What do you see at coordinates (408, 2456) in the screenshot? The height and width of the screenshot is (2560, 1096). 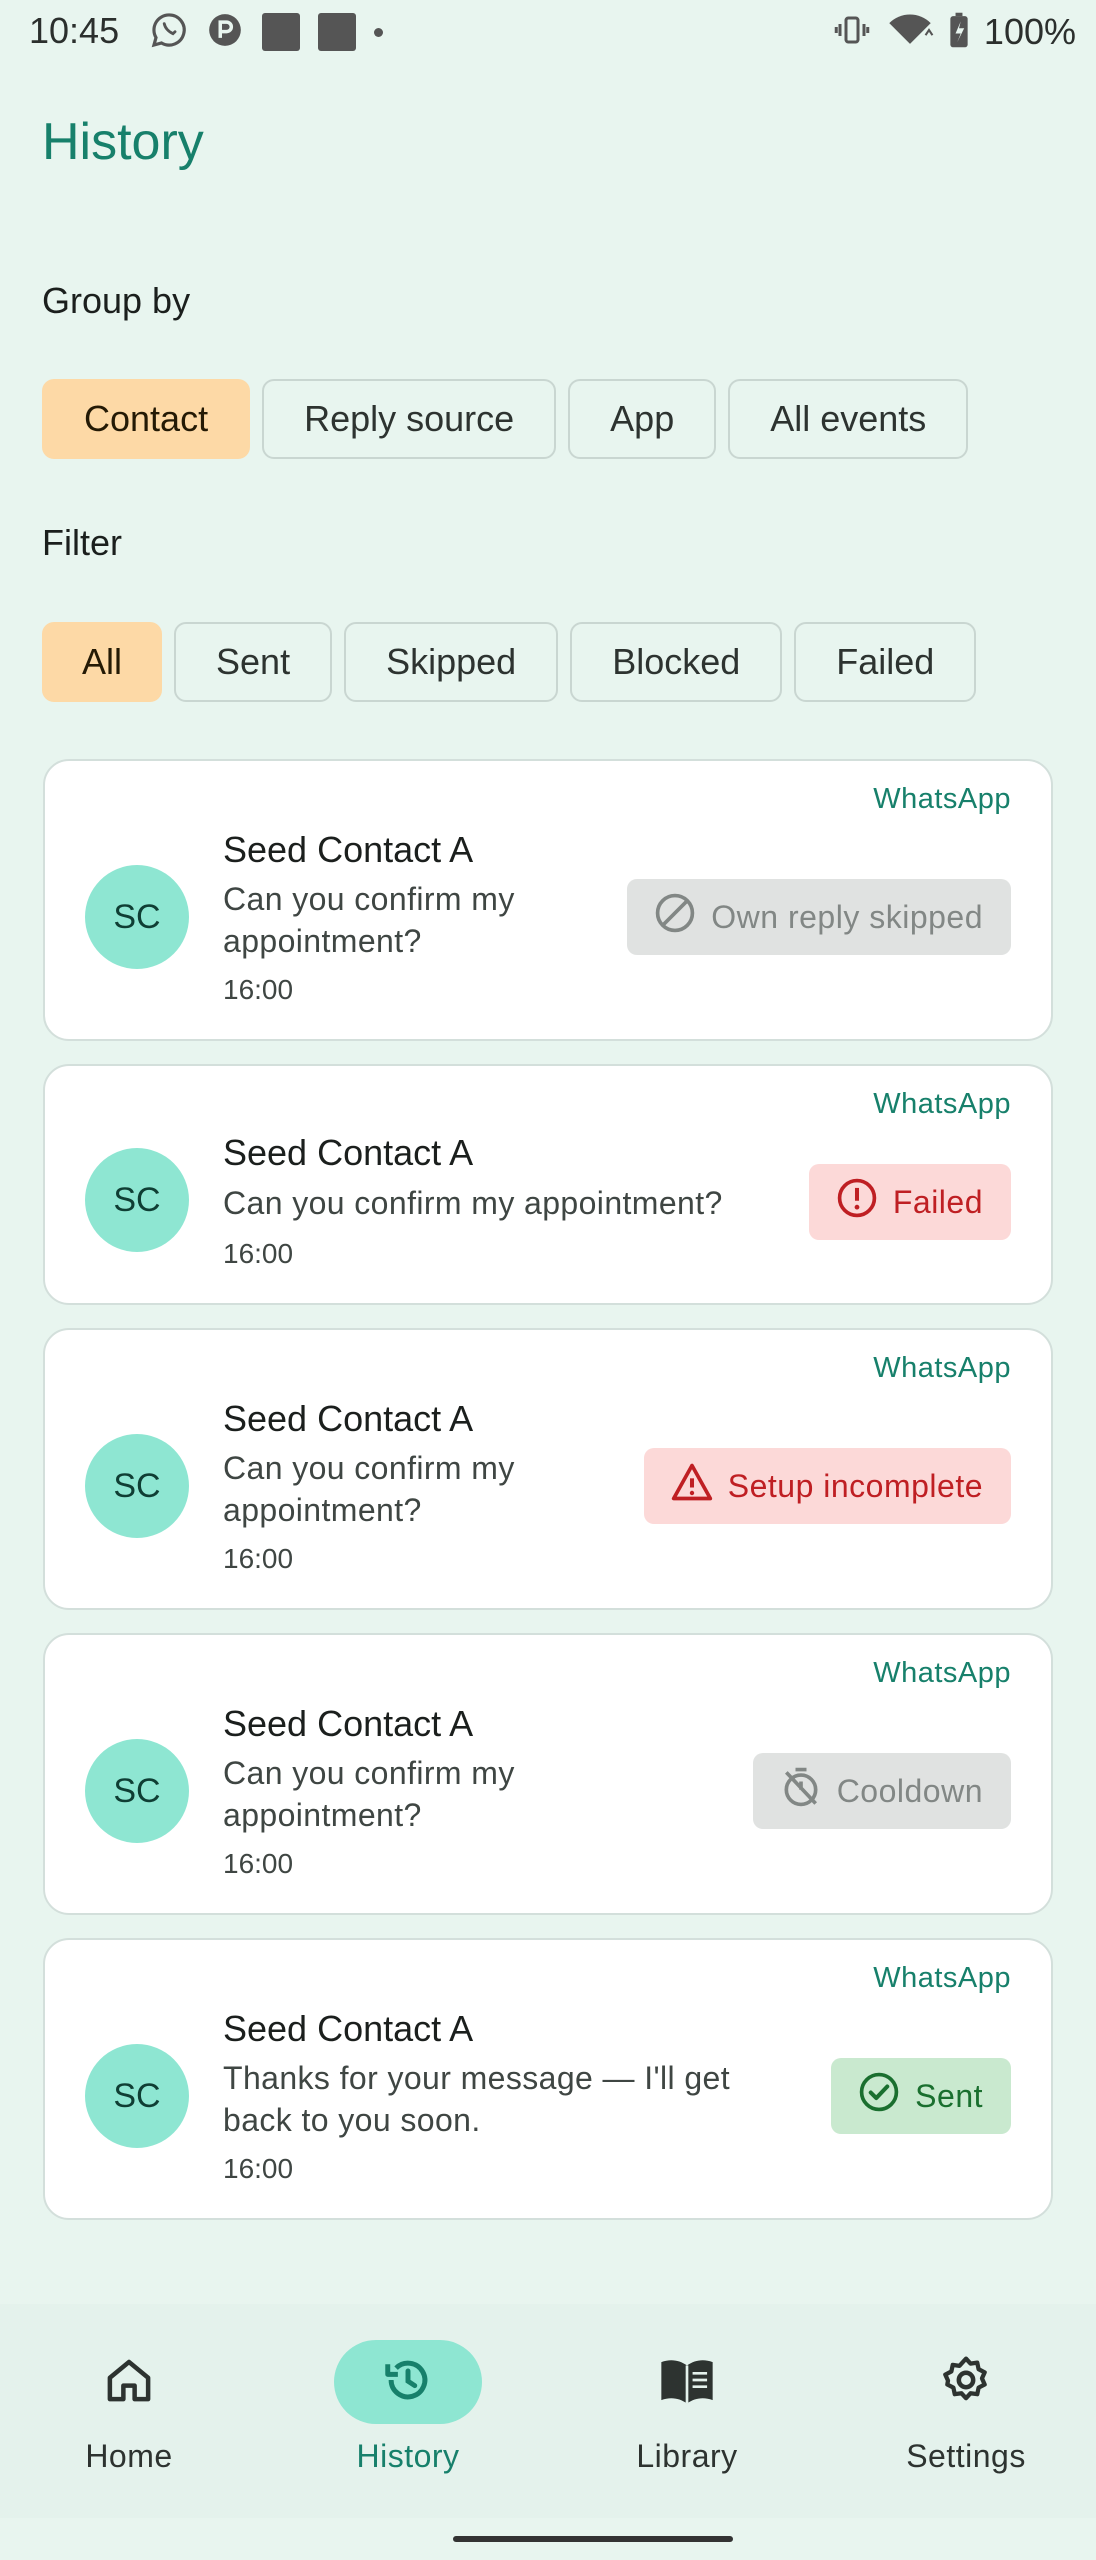 I see `nav-label: History` at bounding box center [408, 2456].